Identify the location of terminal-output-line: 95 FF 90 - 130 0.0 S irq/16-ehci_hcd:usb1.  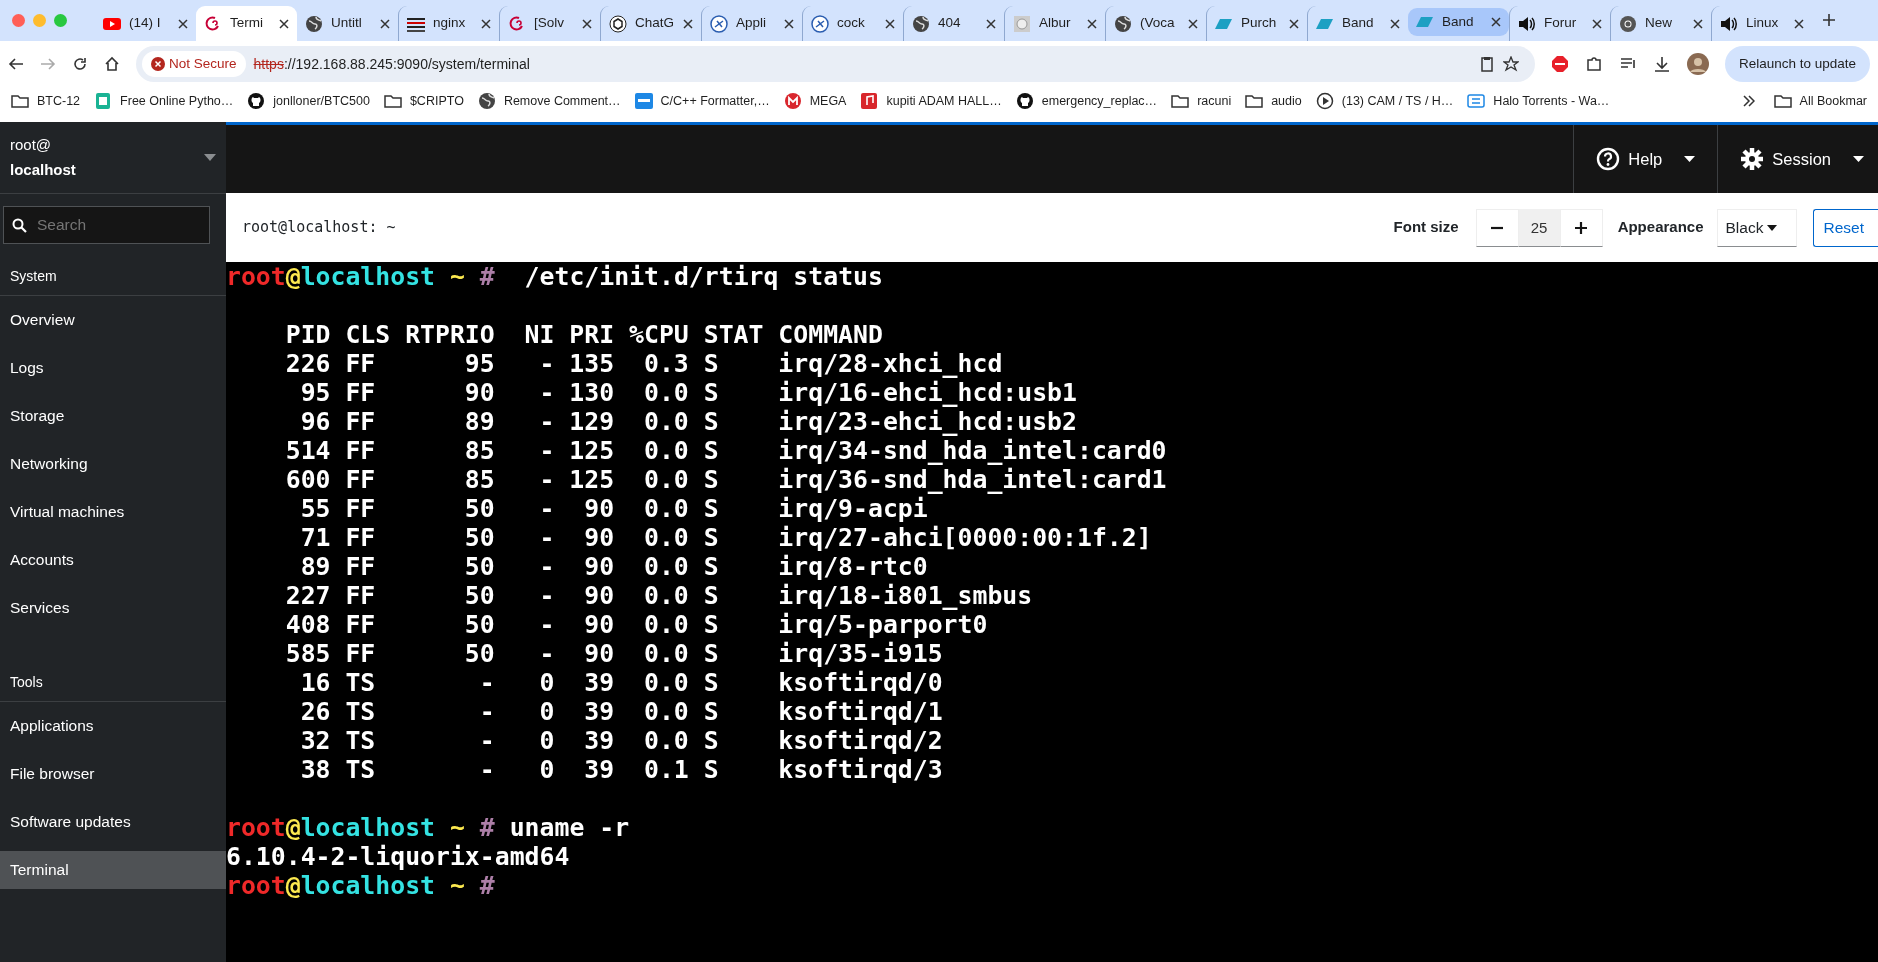
(688, 392).